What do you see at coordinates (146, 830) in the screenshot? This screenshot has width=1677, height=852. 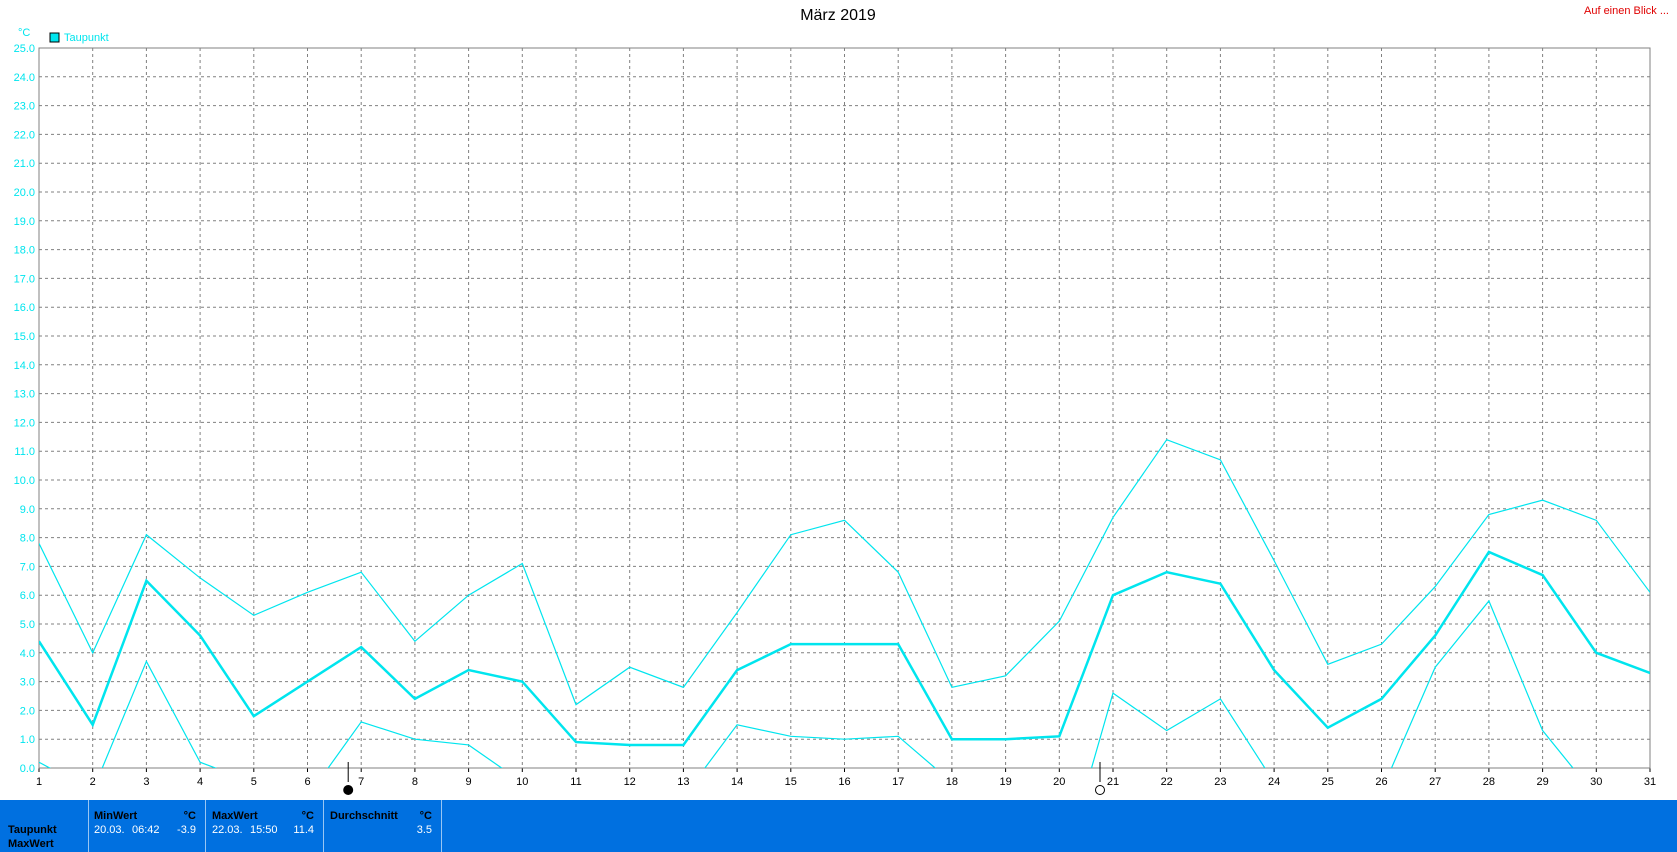 I see `min-time: 06:42` at bounding box center [146, 830].